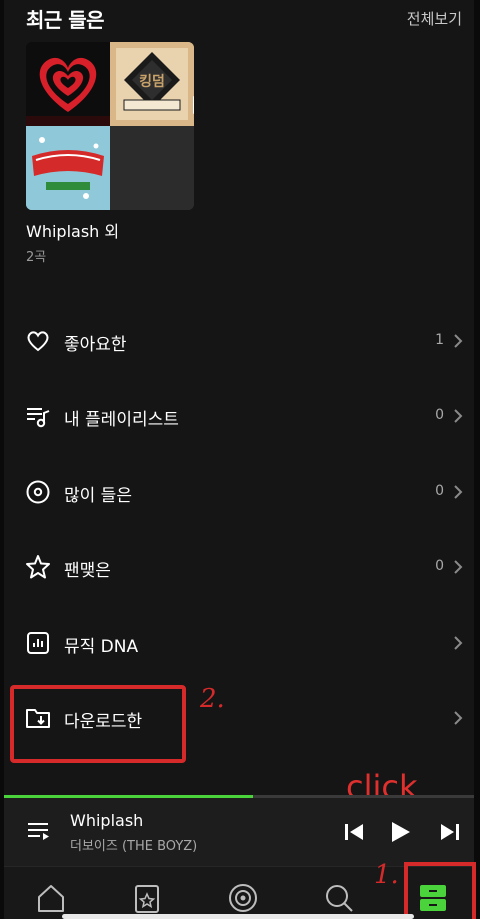 This screenshot has width=480, height=919. Describe the element at coordinates (244, 567) in the screenshot. I see `menu-item-fan: 팬맺은 0` at that location.